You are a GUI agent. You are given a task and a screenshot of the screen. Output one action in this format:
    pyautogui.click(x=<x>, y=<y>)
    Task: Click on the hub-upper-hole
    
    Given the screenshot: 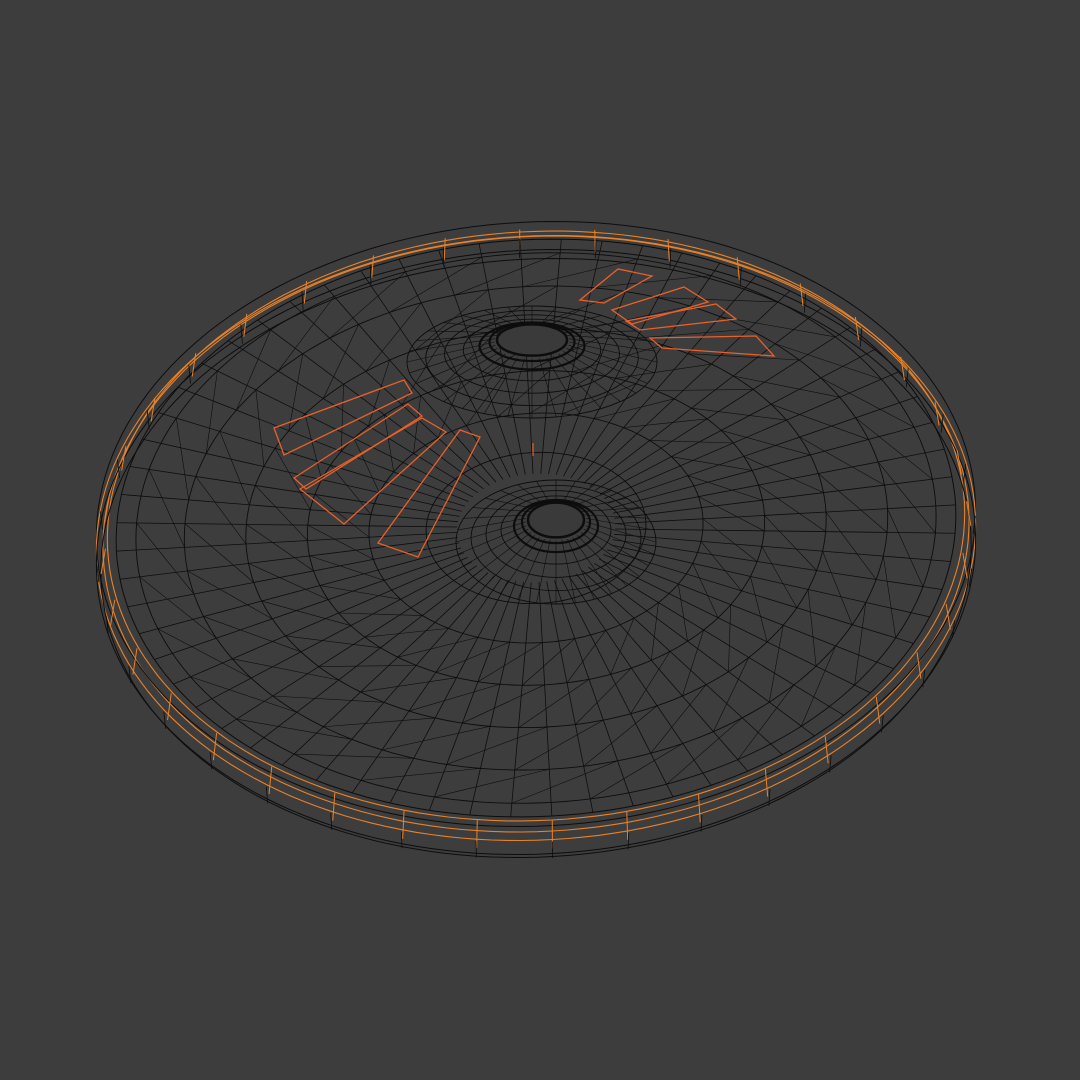 What is the action you would take?
    pyautogui.click(x=532, y=340)
    